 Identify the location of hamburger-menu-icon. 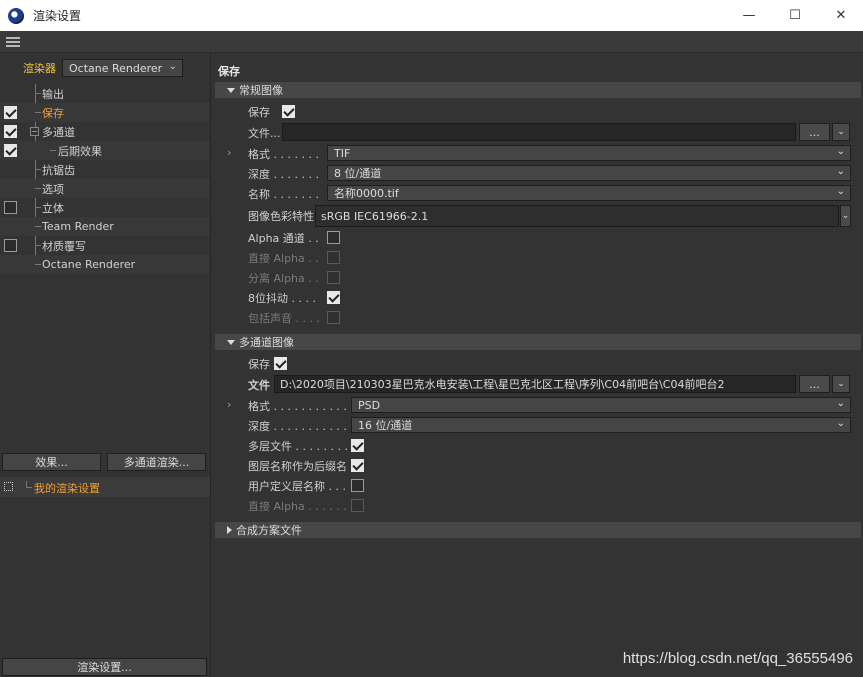
(13, 42).